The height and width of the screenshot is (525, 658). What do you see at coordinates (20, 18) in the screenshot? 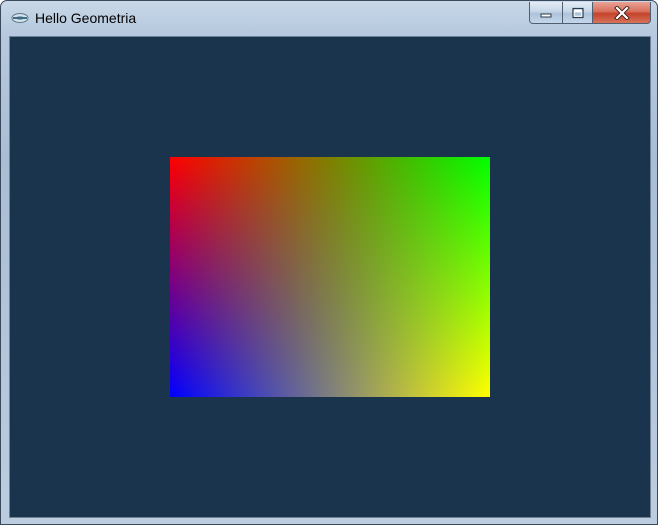
I see `app-icon` at bounding box center [20, 18].